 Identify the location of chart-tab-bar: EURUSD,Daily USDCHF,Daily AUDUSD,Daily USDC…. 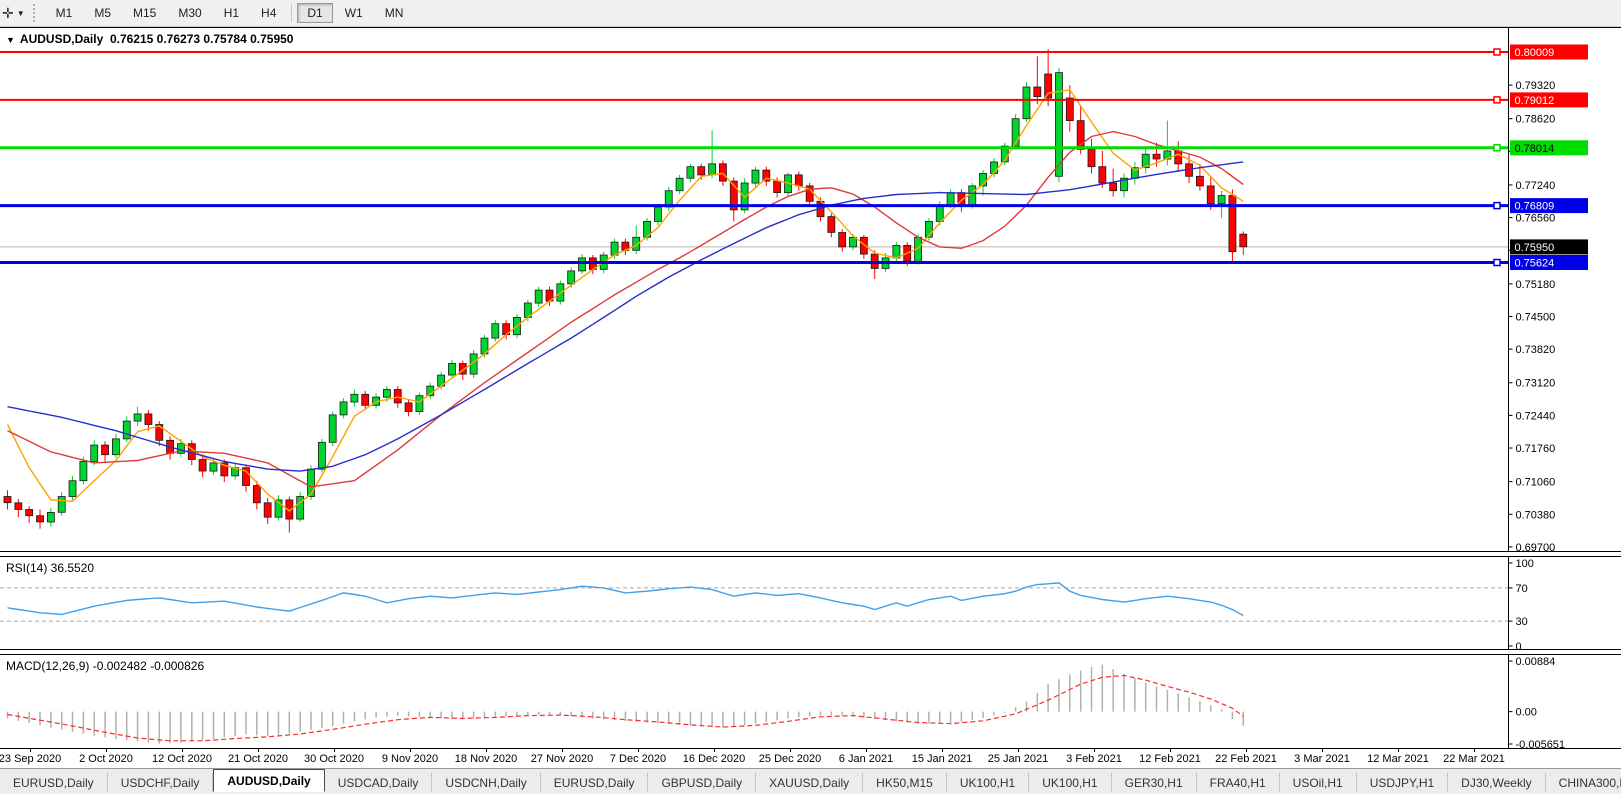
(810, 780).